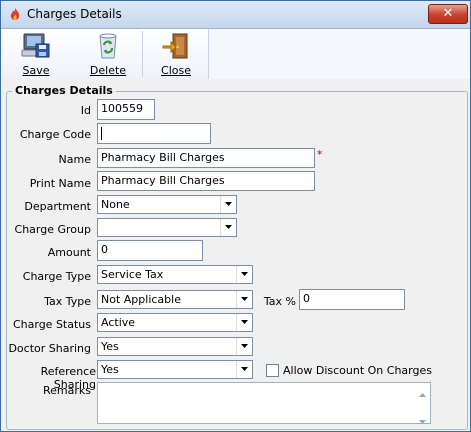  What do you see at coordinates (67, 390) in the screenshot?
I see `remarks-label: Remarks` at bounding box center [67, 390].